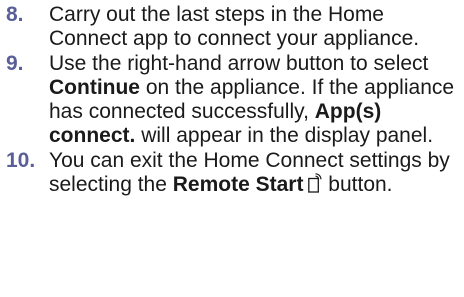 The height and width of the screenshot is (297, 464). Describe the element at coordinates (238, 185) in the screenshot. I see `remote-start-label: Remote Start` at that location.